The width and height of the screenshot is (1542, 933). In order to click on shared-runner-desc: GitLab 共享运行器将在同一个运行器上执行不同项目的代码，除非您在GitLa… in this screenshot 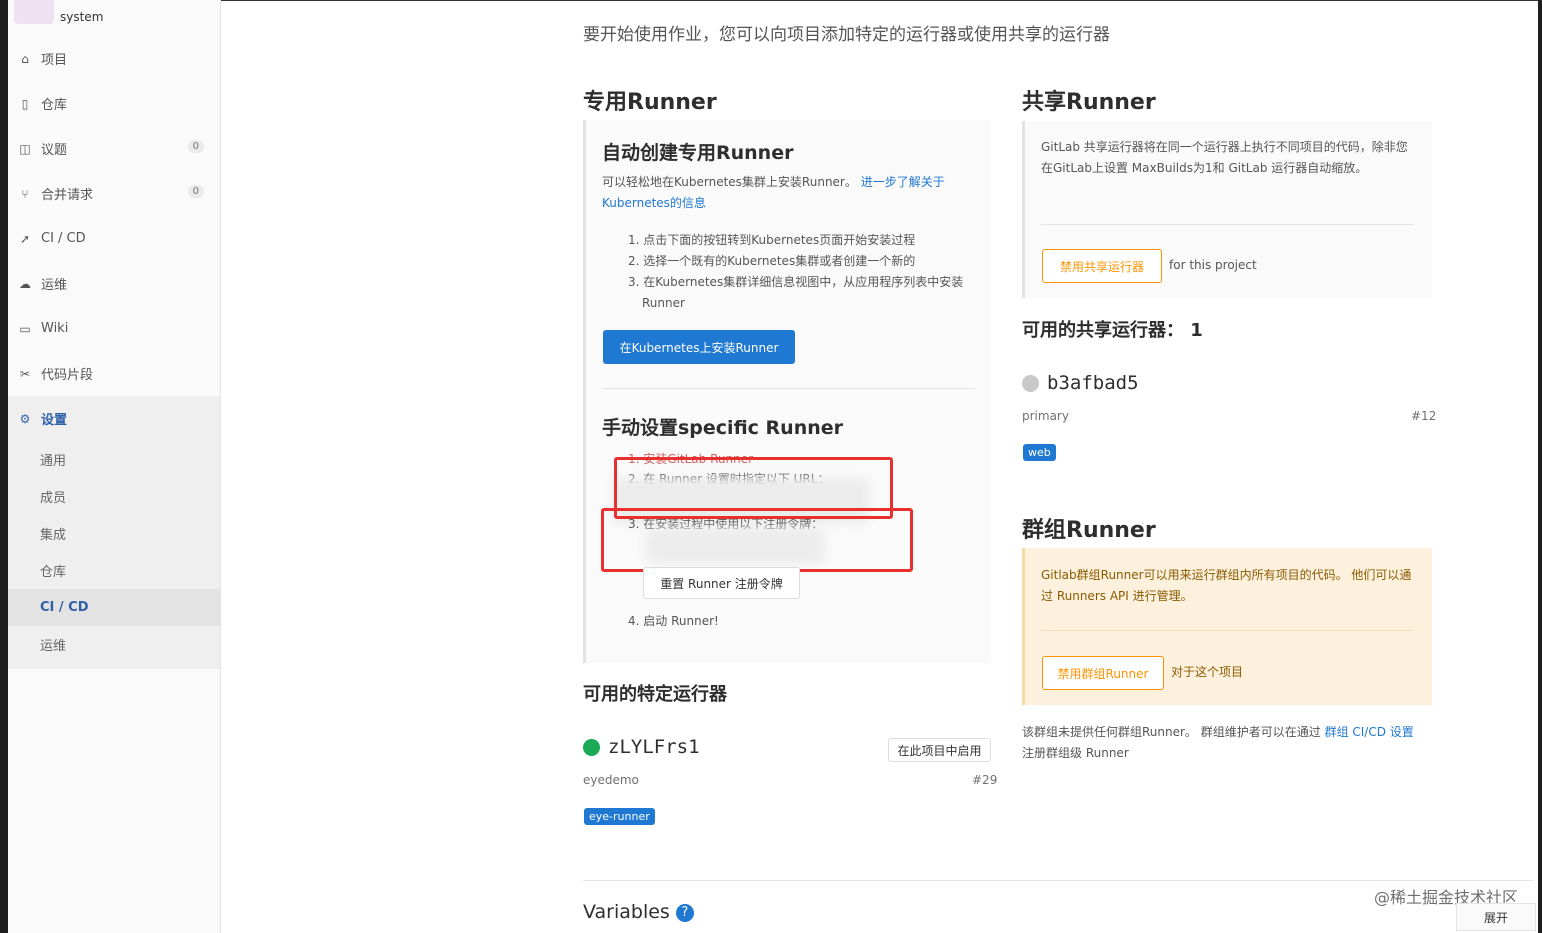, I will do `click(1224, 157)`.